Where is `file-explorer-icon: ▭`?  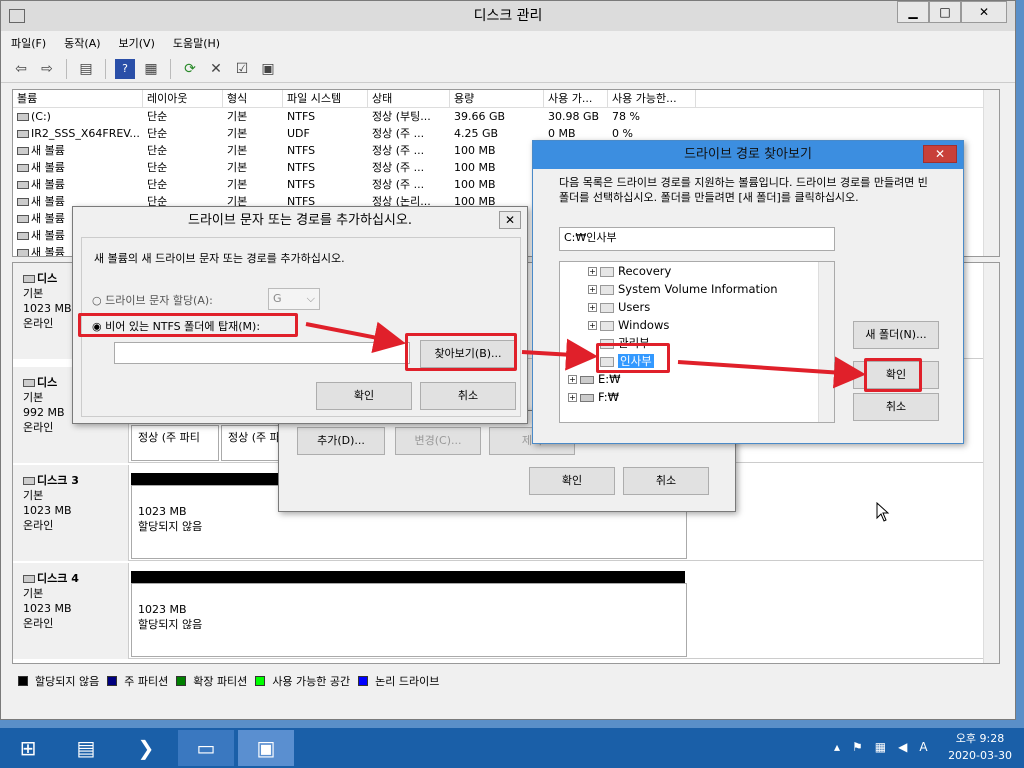 file-explorer-icon: ▭ is located at coordinates (206, 748).